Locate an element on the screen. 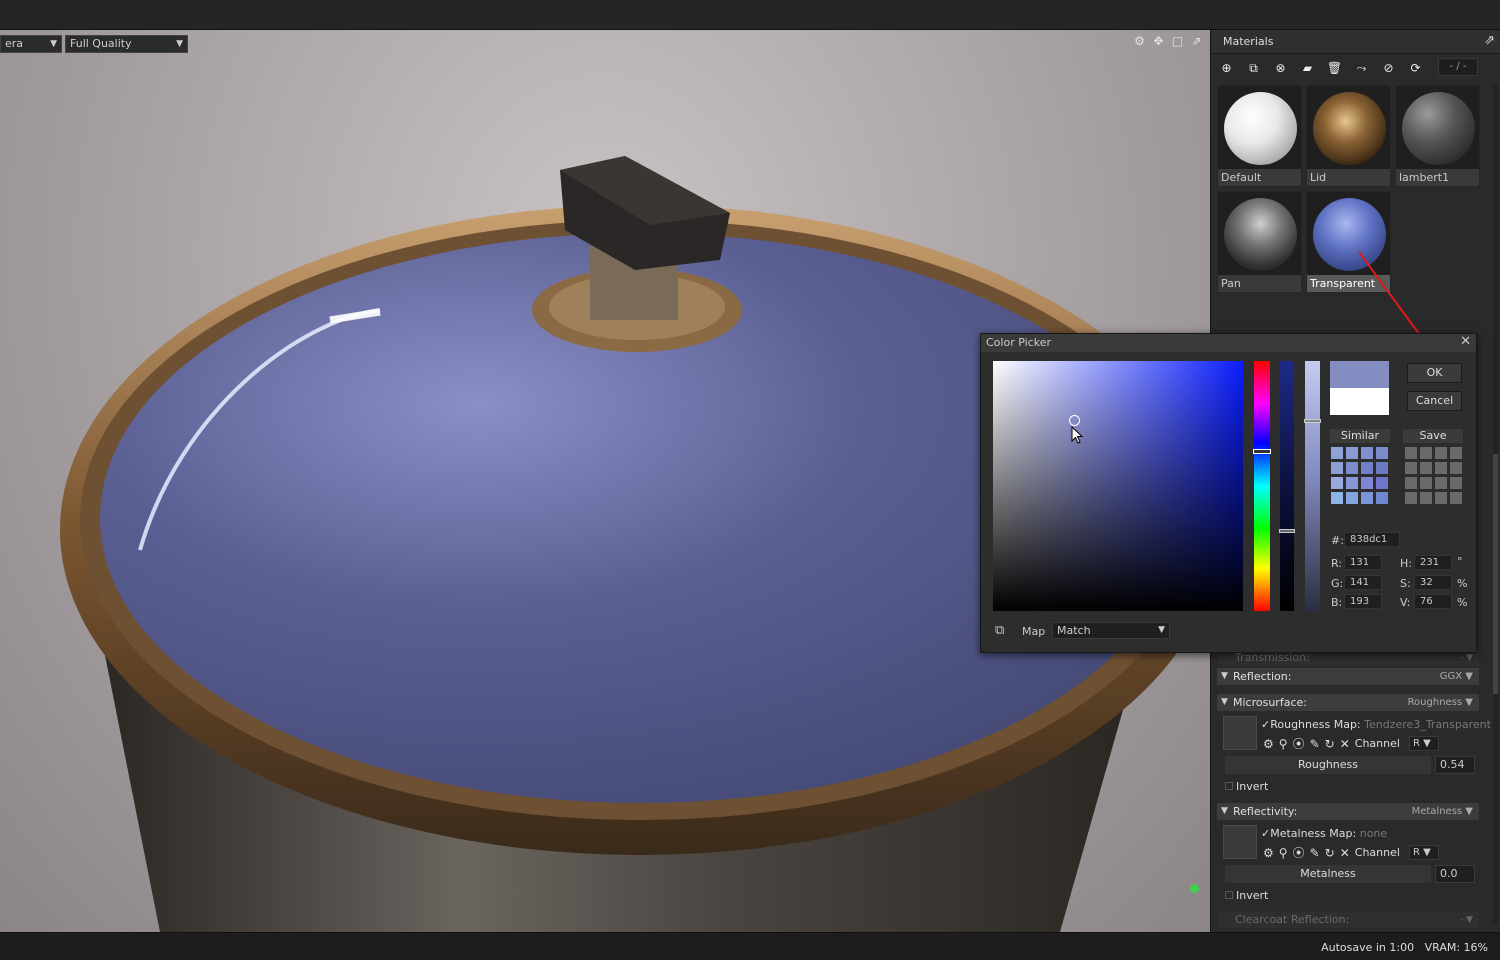 The image size is (1500, 960). clearcoat-row: Clearcoat Reflection: - ▼ is located at coordinates (1349, 920).